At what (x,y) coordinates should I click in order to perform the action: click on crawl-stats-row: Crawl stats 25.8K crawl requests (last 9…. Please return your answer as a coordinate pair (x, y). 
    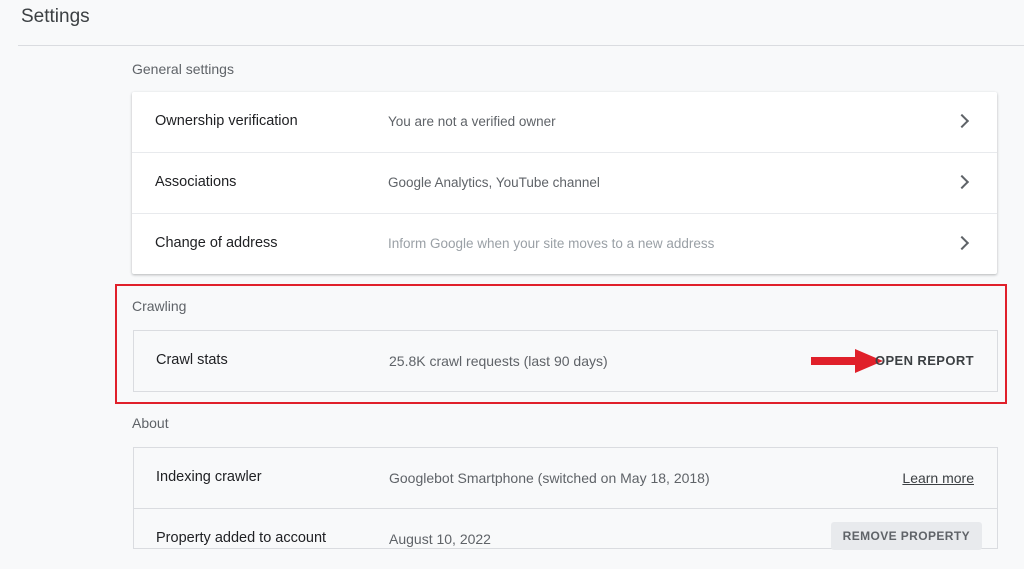
    Looking at the image, I should click on (565, 361).